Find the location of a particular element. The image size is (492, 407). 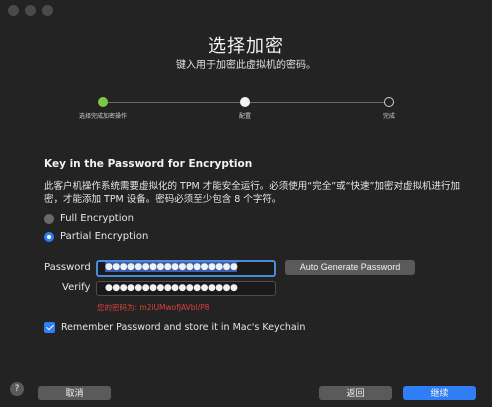

step-1-label: 选择完成加密操作 is located at coordinates (103, 116).